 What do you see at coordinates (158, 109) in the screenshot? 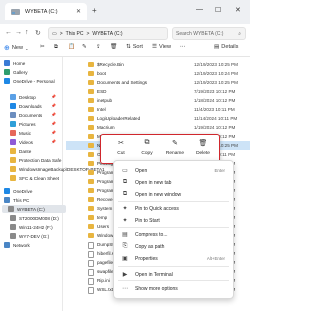
I see `table-row: Intel 11/4/2023 10:11 PM` at bounding box center [158, 109].